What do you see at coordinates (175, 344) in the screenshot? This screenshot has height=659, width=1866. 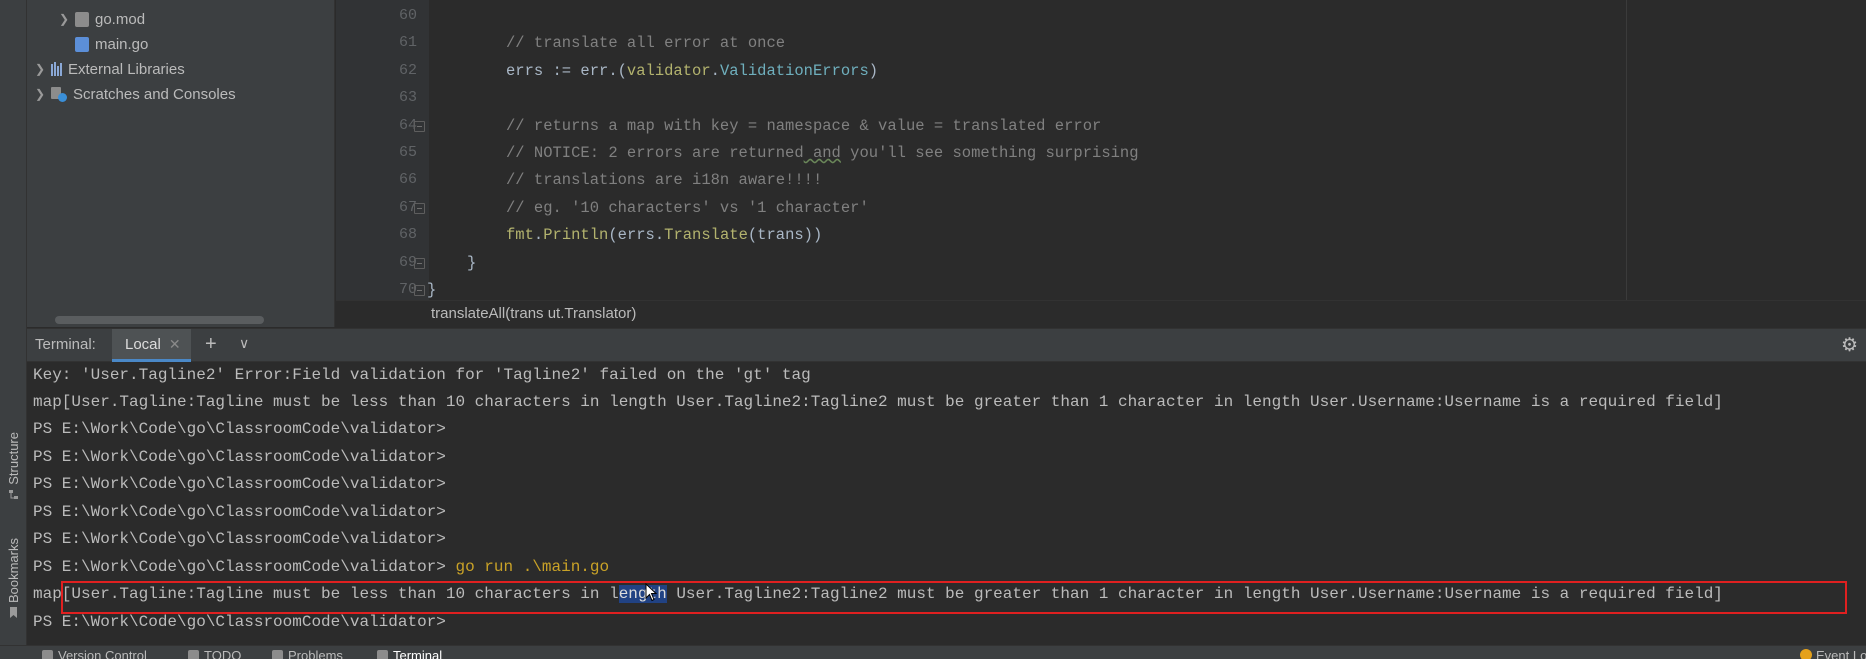 I see `close-icon: ✕` at bounding box center [175, 344].